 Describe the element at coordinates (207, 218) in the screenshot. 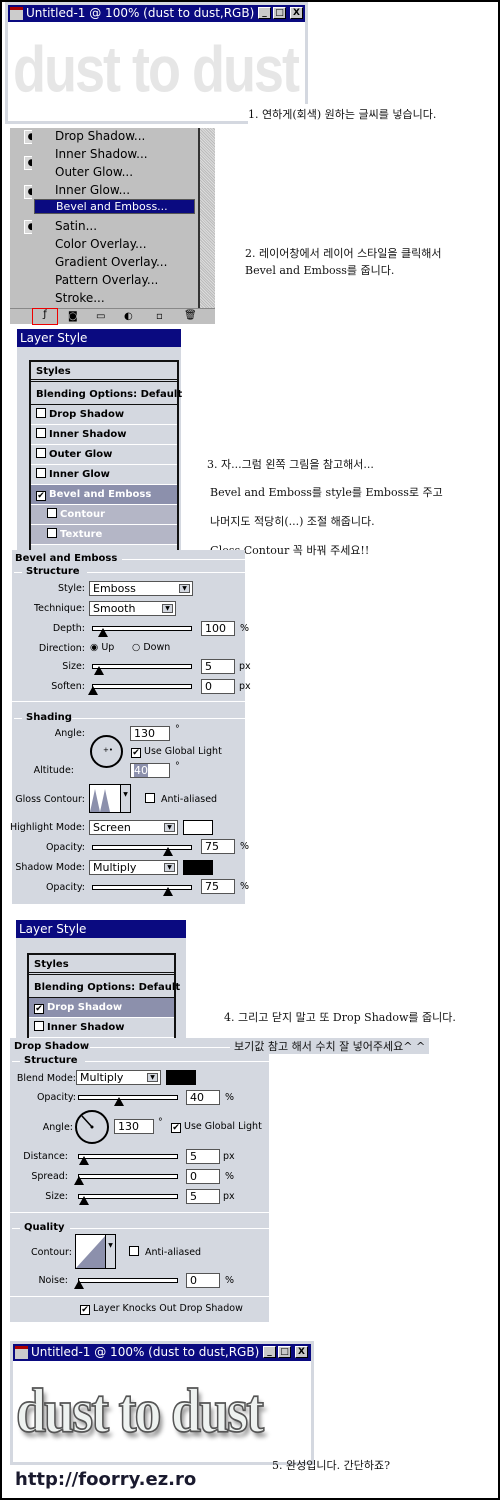

I see `scrollbar` at that location.